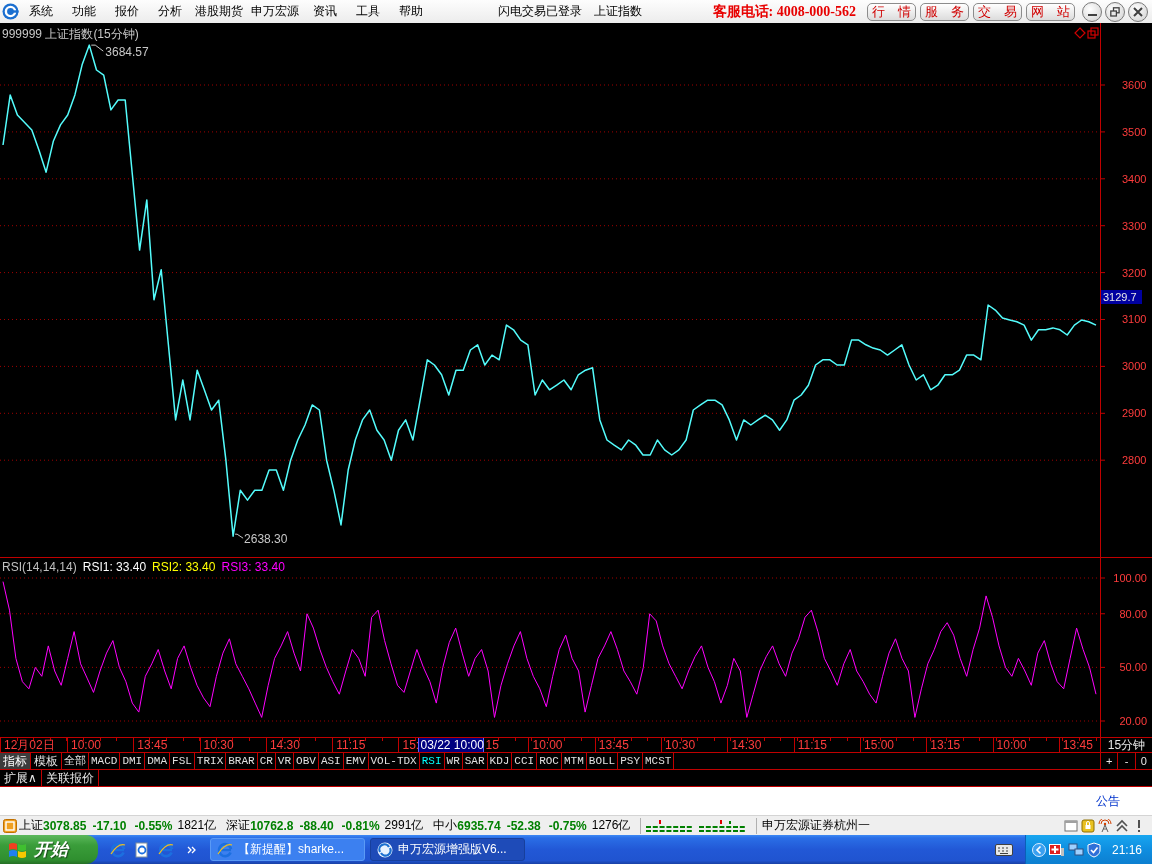 The width and height of the screenshot is (1152, 864). I want to click on indicator-tab: EMV, so click(356, 761).